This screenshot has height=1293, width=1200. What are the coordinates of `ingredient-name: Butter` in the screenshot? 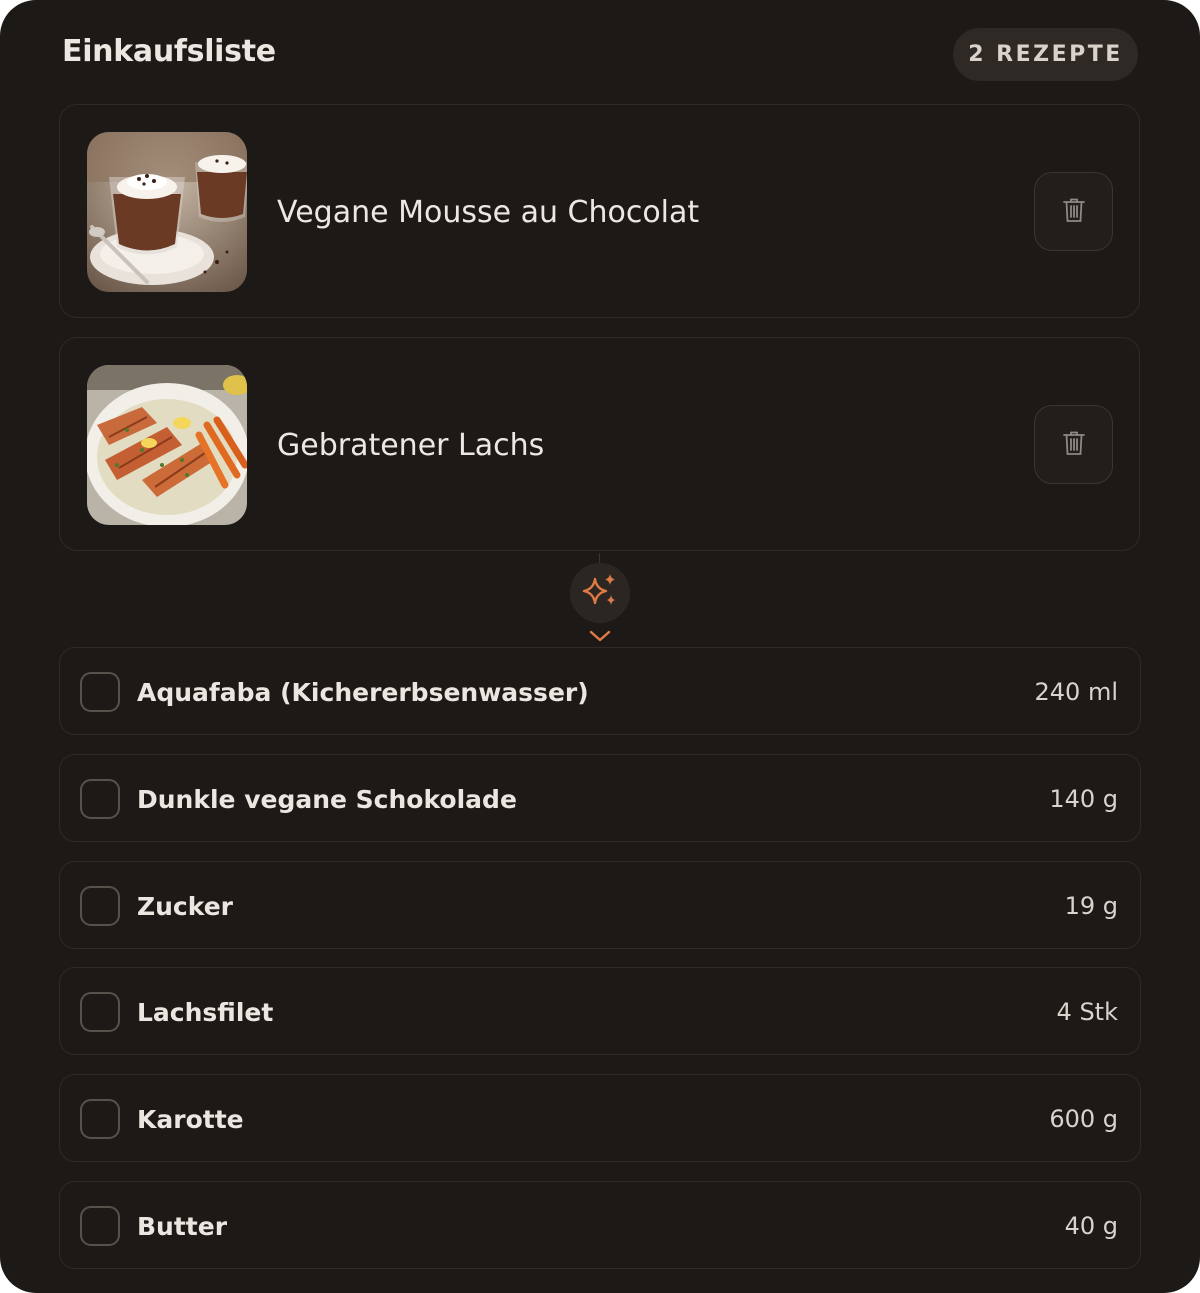 It's located at (182, 1226).